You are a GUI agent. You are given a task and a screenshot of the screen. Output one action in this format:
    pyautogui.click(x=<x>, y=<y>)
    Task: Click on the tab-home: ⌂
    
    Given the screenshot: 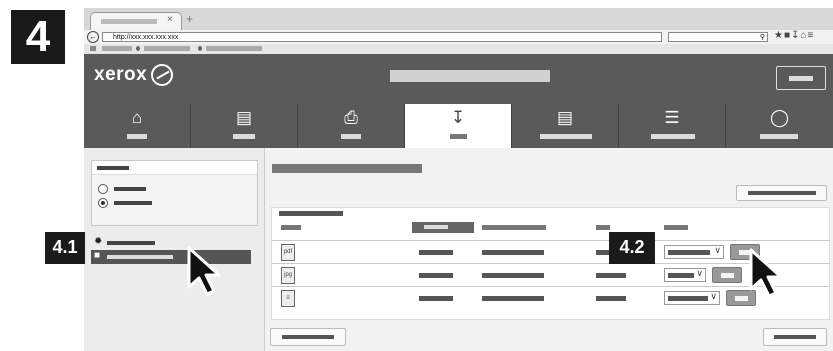 What is the action you would take?
    pyautogui.click(x=137, y=126)
    